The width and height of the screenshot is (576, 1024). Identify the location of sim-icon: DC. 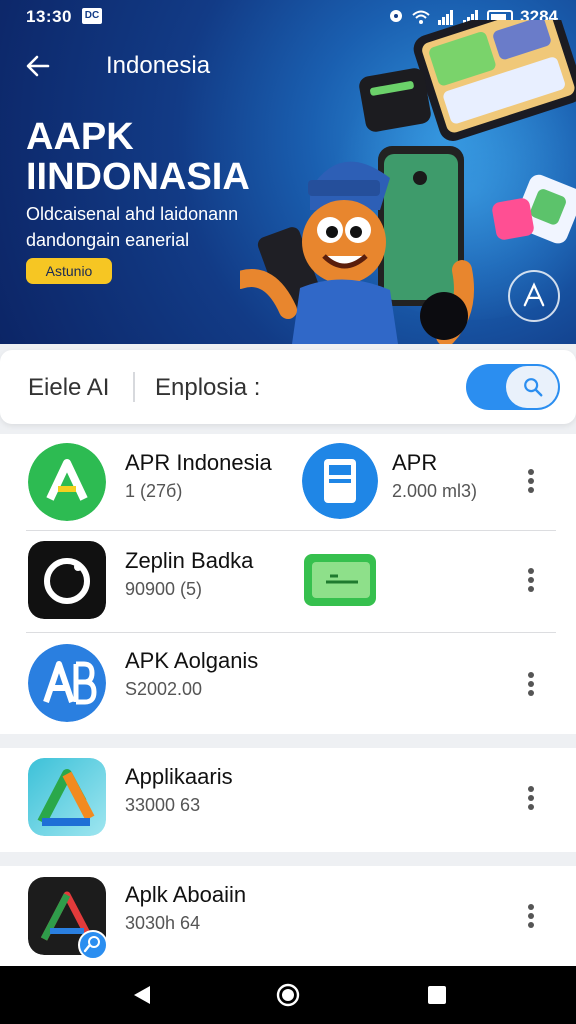
(92, 16).